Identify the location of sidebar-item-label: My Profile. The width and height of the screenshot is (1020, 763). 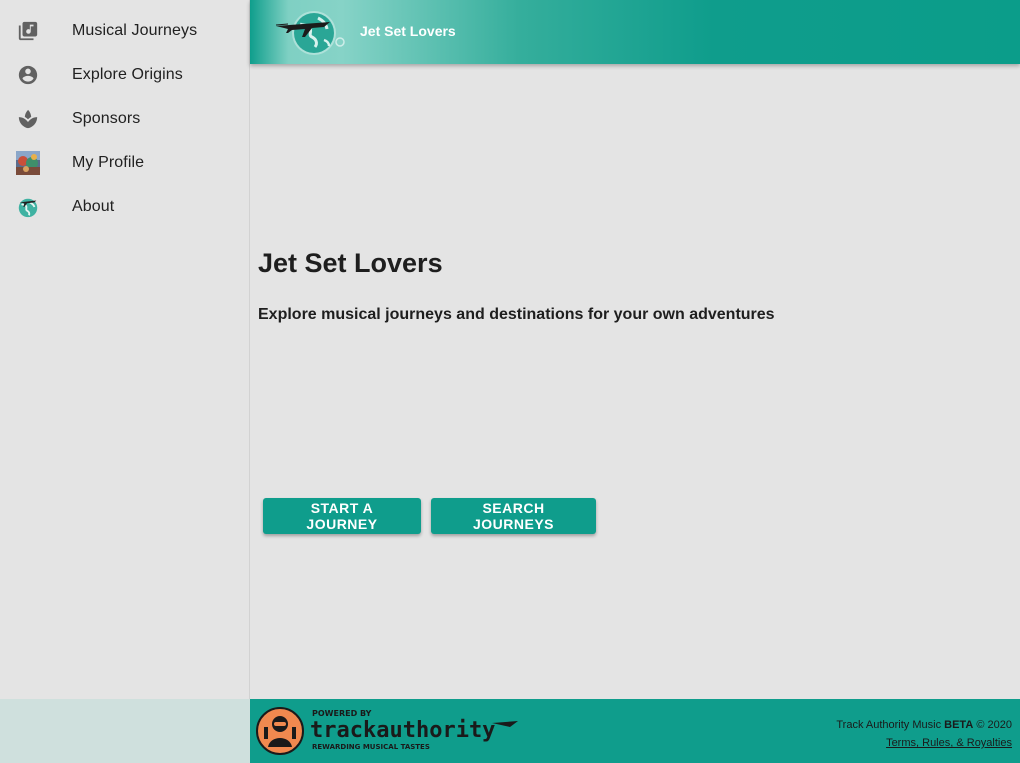
(108, 162).